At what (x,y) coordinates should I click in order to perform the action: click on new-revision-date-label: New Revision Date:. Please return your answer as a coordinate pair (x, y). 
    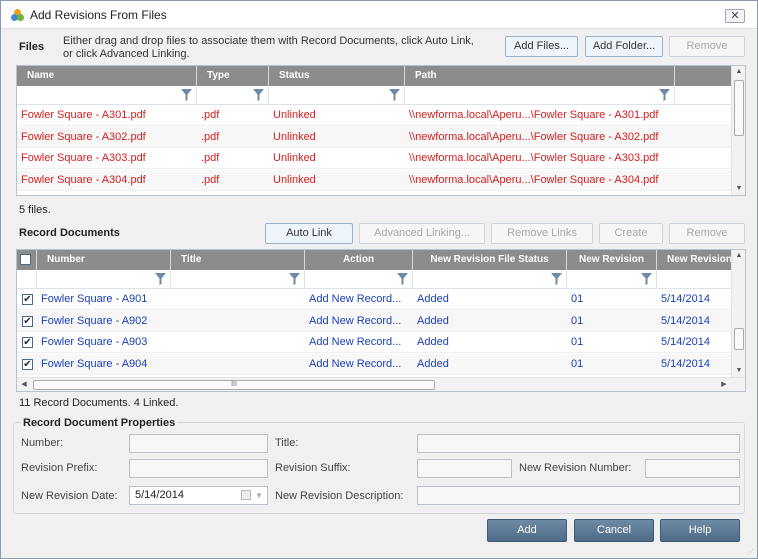
    Looking at the image, I should click on (69, 496).